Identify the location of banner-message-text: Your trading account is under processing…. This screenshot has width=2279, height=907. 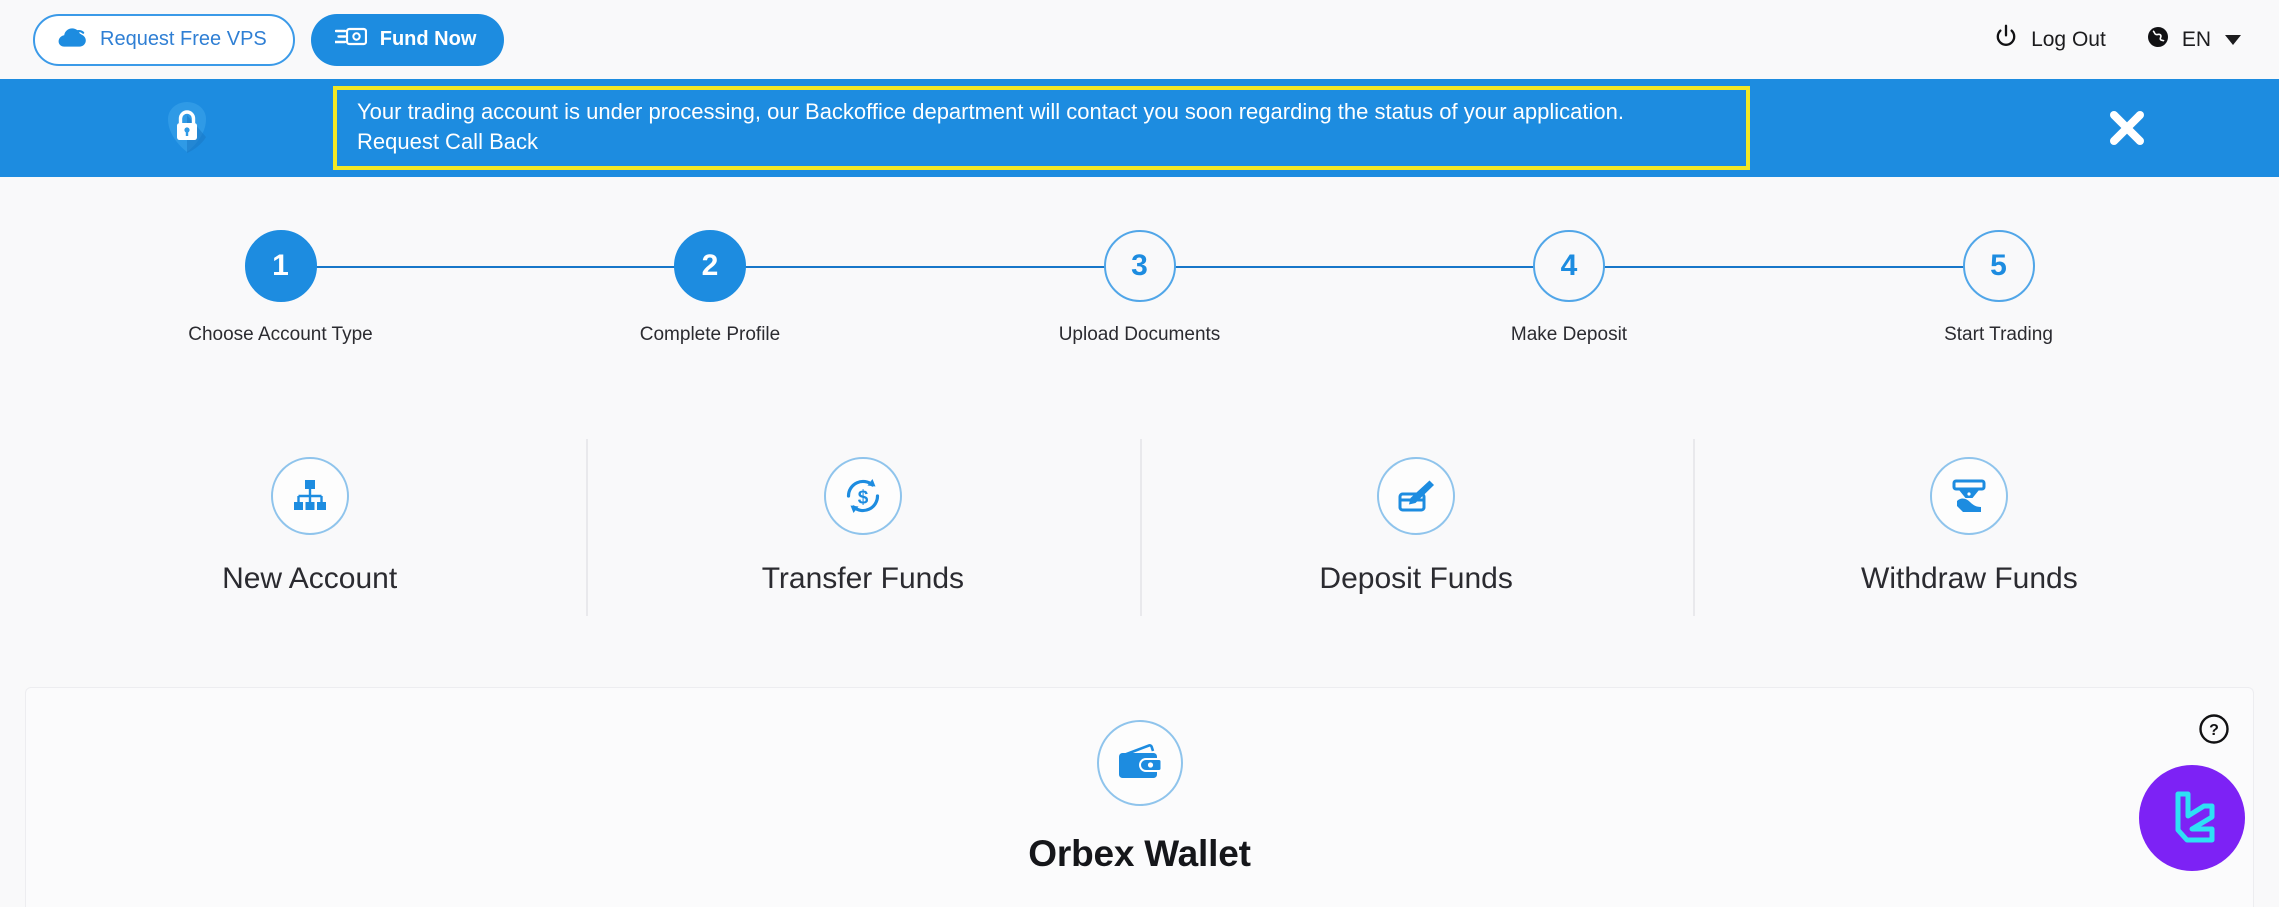
(990, 112).